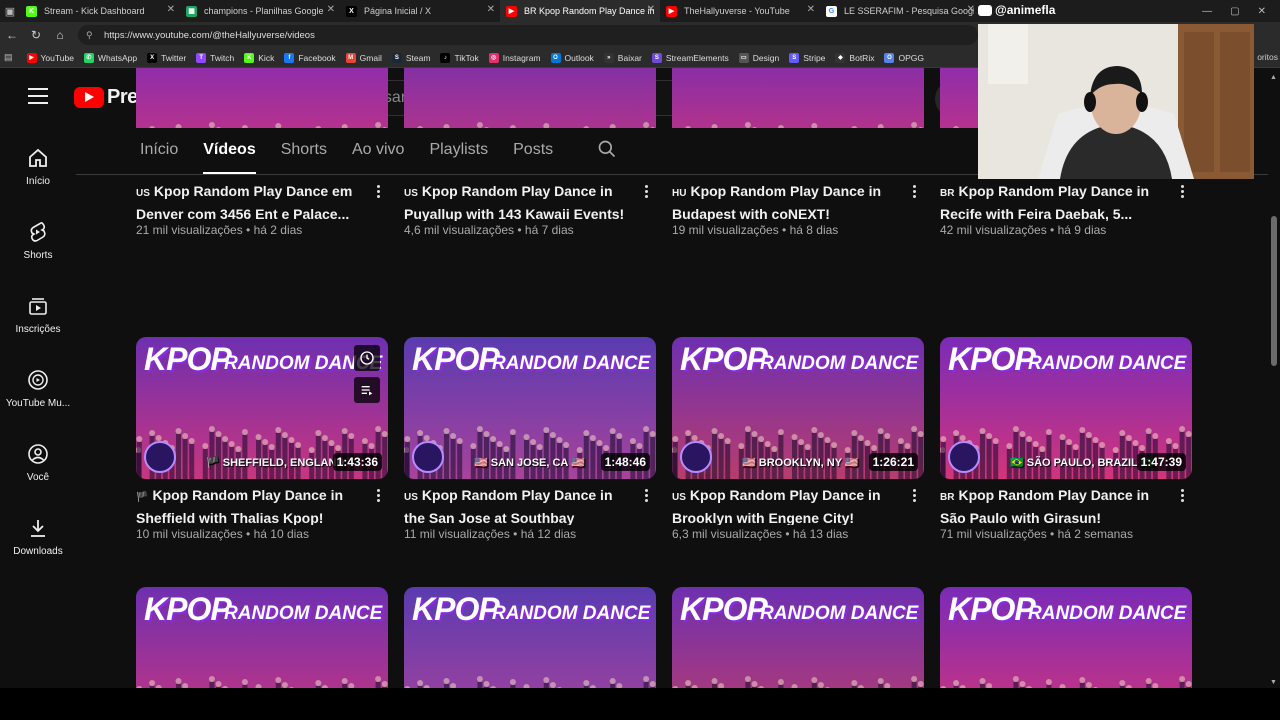 This screenshot has width=1280, height=720. What do you see at coordinates (418, 57) in the screenshot?
I see `bookmark-label: Steam` at bounding box center [418, 57].